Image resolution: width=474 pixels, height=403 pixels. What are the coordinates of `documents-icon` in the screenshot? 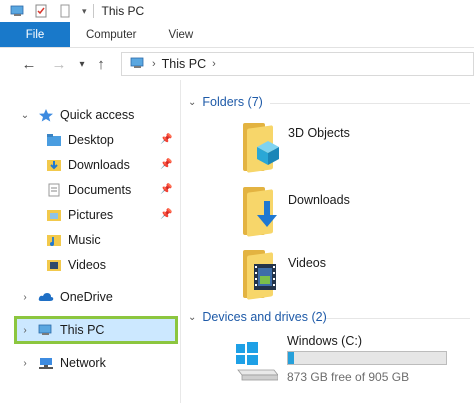 It's located at (54, 190).